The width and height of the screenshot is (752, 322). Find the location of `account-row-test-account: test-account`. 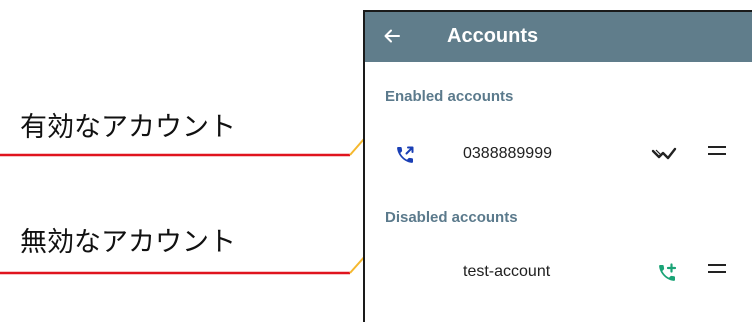

account-row-test-account: test-account is located at coordinates (558, 273).